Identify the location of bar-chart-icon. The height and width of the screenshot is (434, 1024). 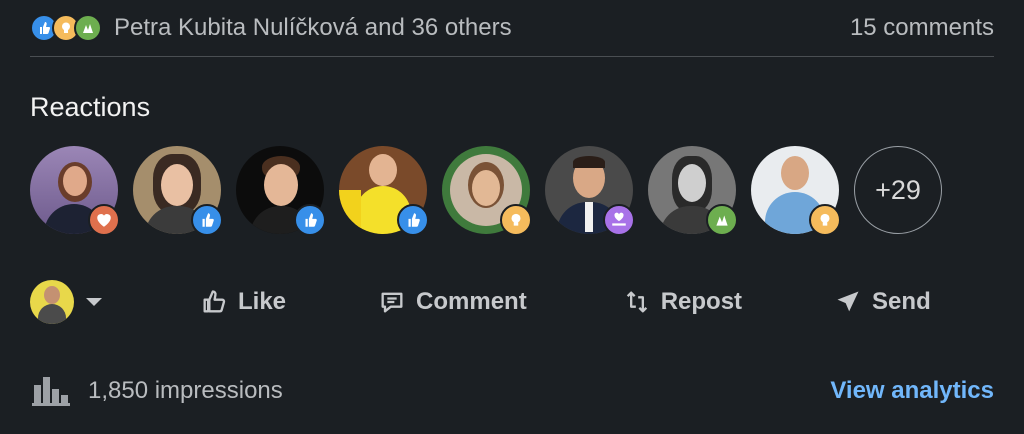
(51, 391).